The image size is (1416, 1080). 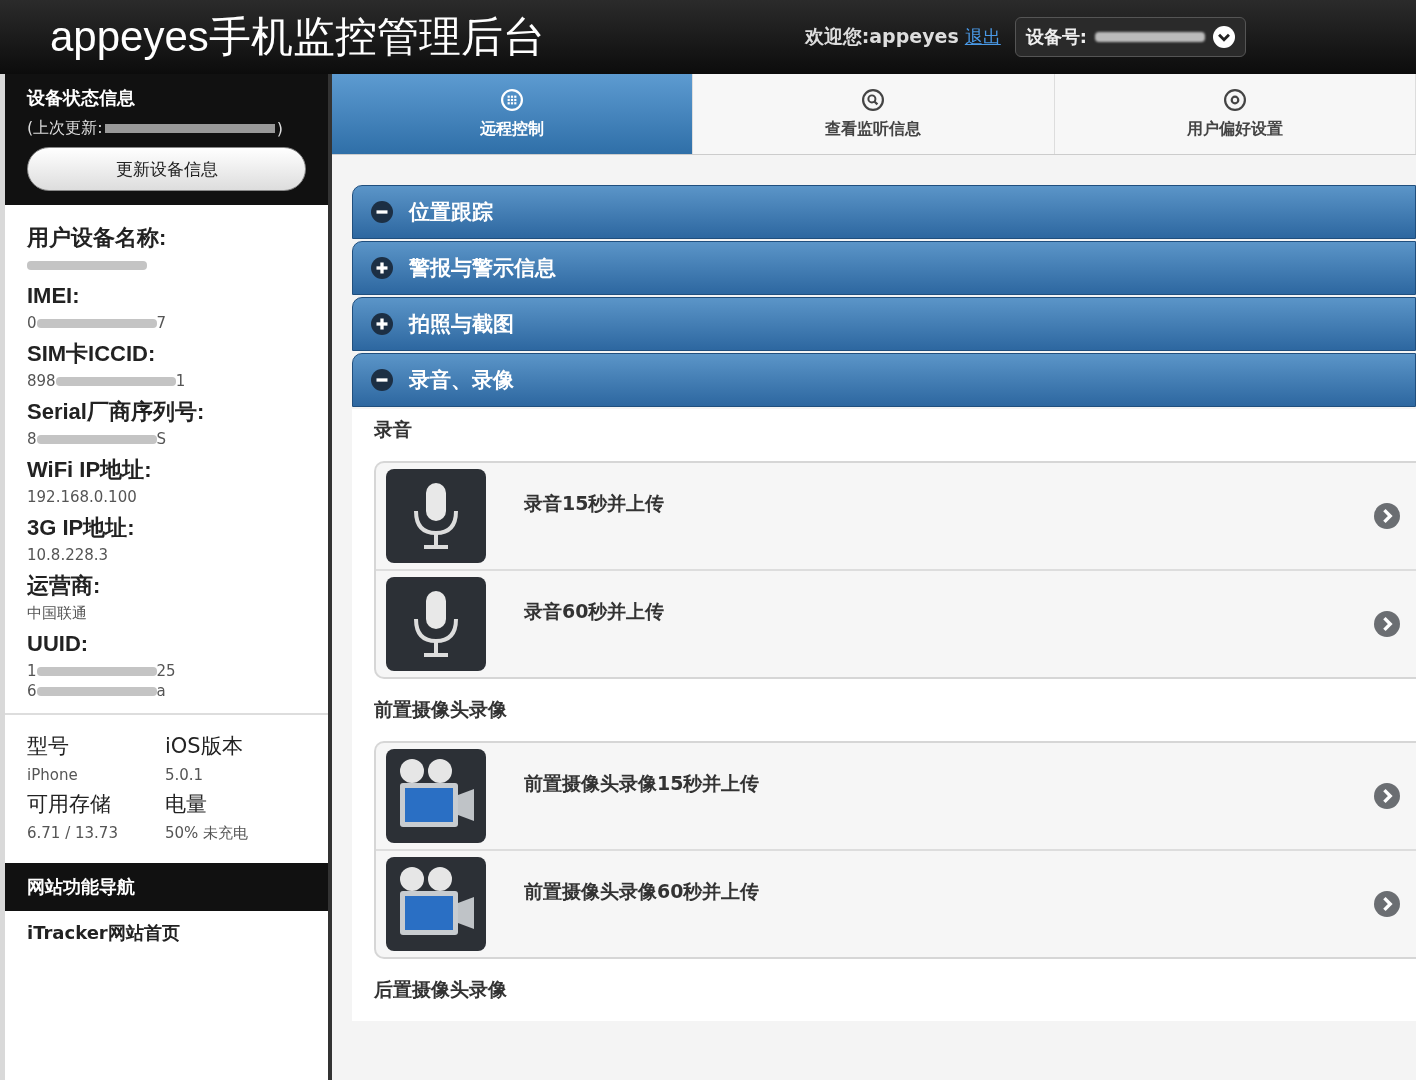 I want to click on field-value: 8, so click(x=32, y=439).